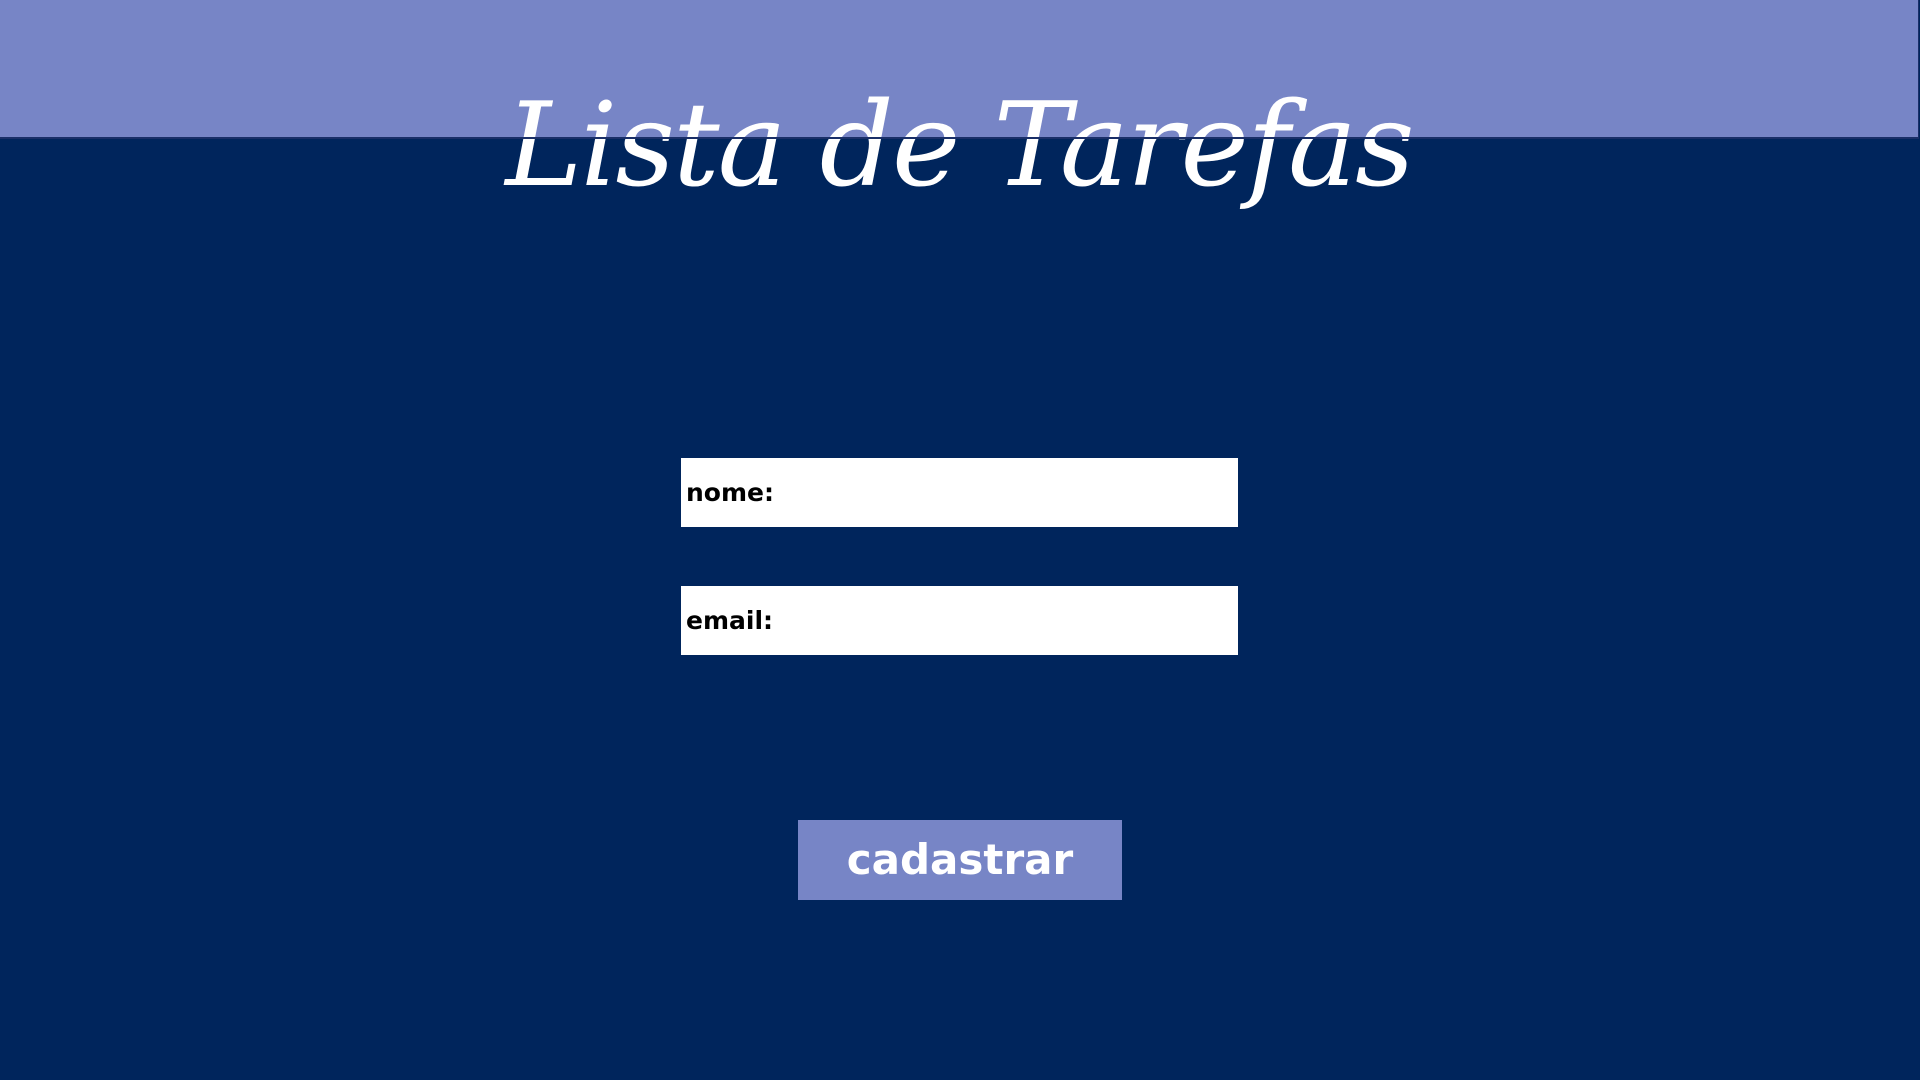 Image resolution: width=1920 pixels, height=1080 pixels. What do you see at coordinates (730, 620) in the screenshot?
I see `email-label: email:` at bounding box center [730, 620].